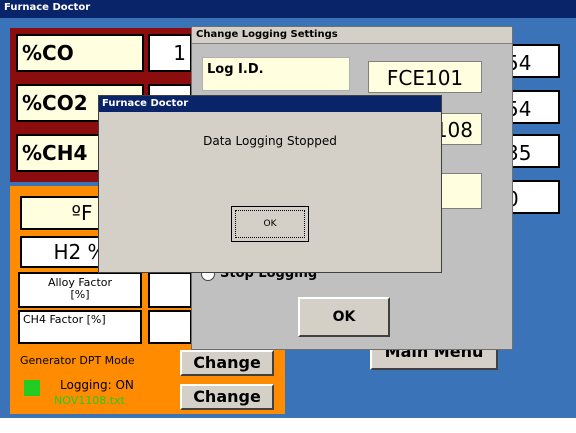 The width and height of the screenshot is (576, 433). I want to click on log-id-label: Log I.D., so click(276, 74).